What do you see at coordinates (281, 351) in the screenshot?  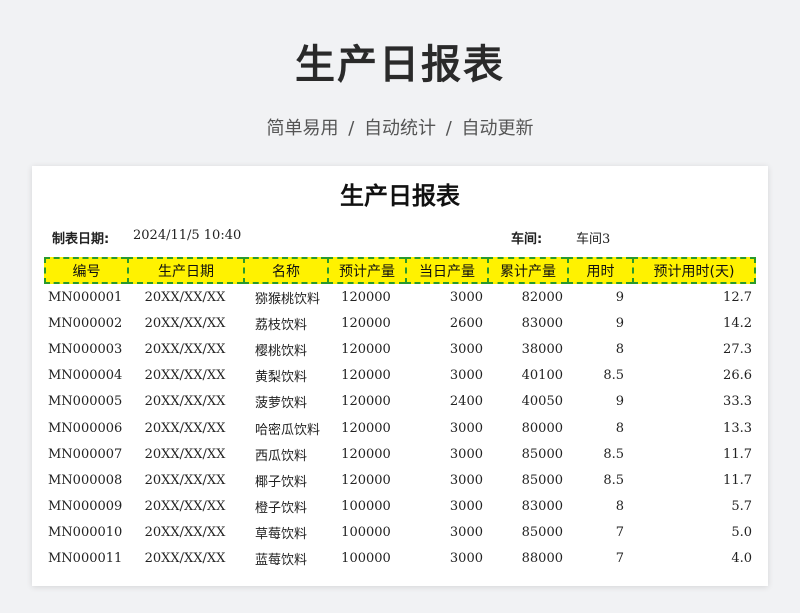 I see `cell-name: 樱桃饮料` at bounding box center [281, 351].